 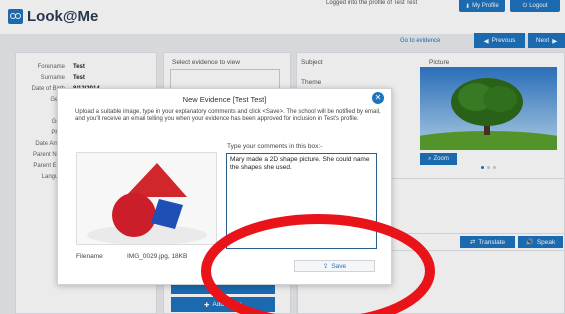 I want to click on comment-prompt: Type your comments in this box:-, so click(x=275, y=146).